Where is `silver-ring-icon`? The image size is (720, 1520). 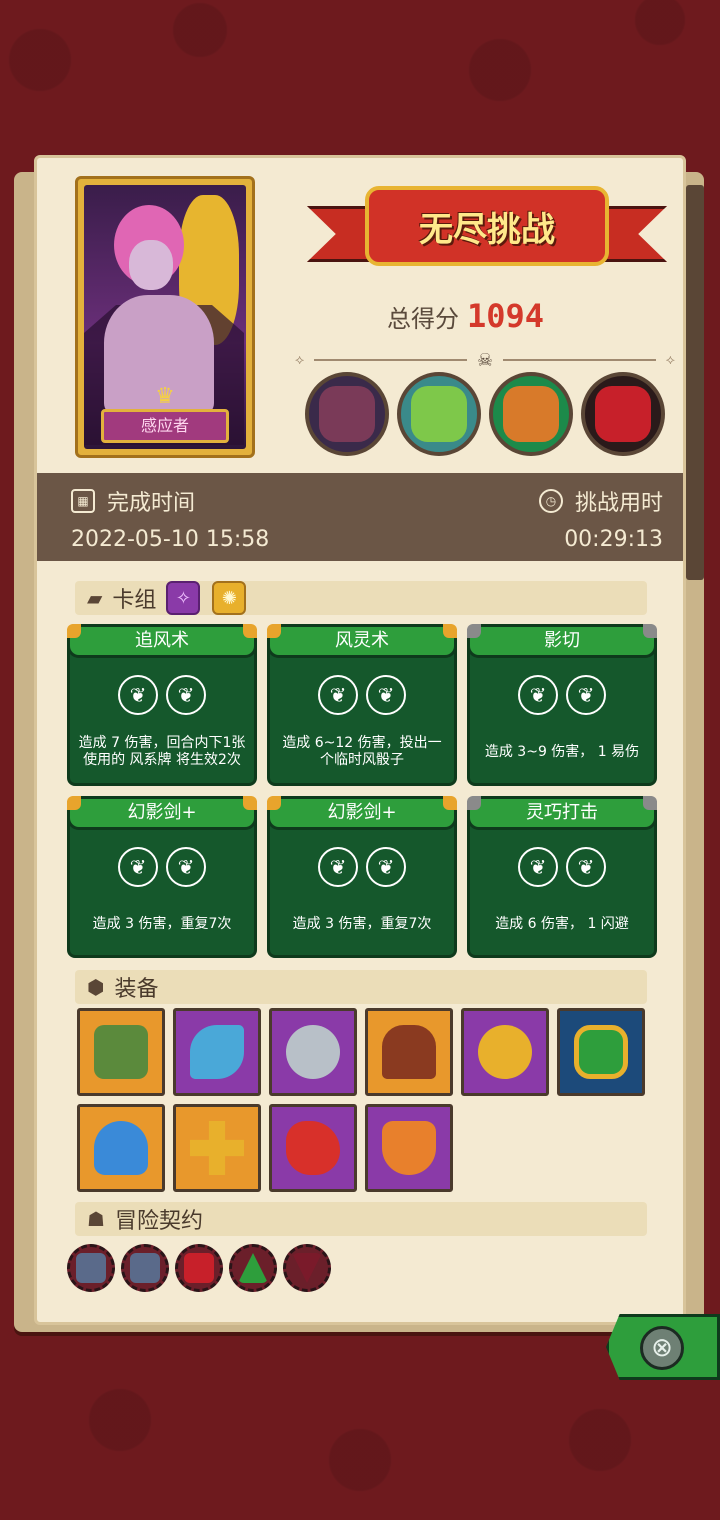
silver-ring-icon is located at coordinates (313, 1052).